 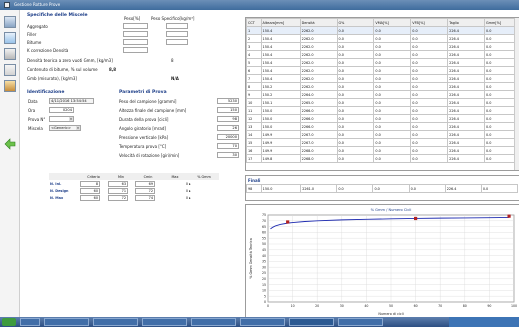 I want to click on table-cell: 149.9, so click(x=280, y=134).